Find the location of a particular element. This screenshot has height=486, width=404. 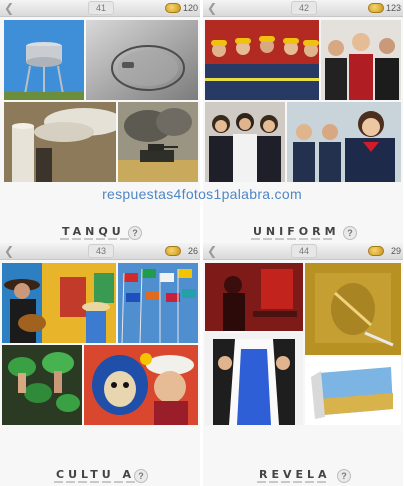

answer-row: UNIFORM ? is located at coordinates (303, 233).